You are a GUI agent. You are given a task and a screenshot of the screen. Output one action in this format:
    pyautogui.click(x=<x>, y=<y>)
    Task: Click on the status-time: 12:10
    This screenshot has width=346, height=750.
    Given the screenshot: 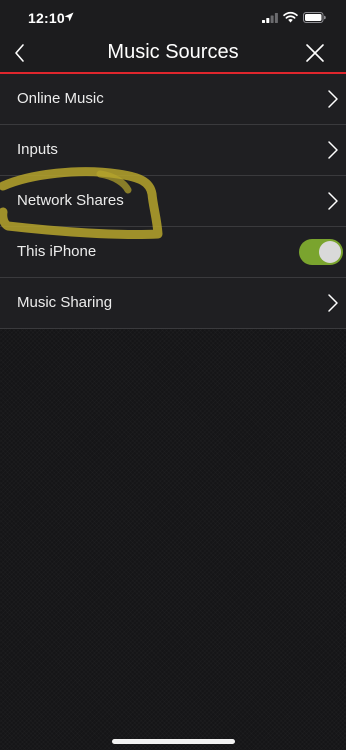 What is the action you would take?
    pyautogui.click(x=46, y=18)
    